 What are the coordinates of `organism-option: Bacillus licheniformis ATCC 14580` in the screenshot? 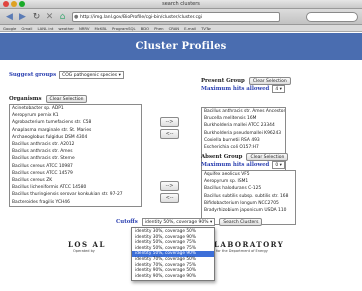 It's located at (75, 187).